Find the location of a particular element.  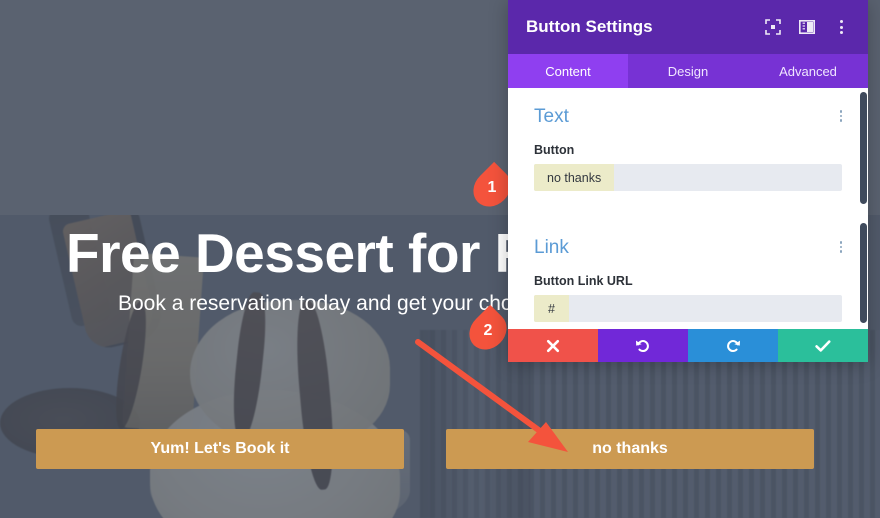

redo-icon is located at coordinates (733, 346).